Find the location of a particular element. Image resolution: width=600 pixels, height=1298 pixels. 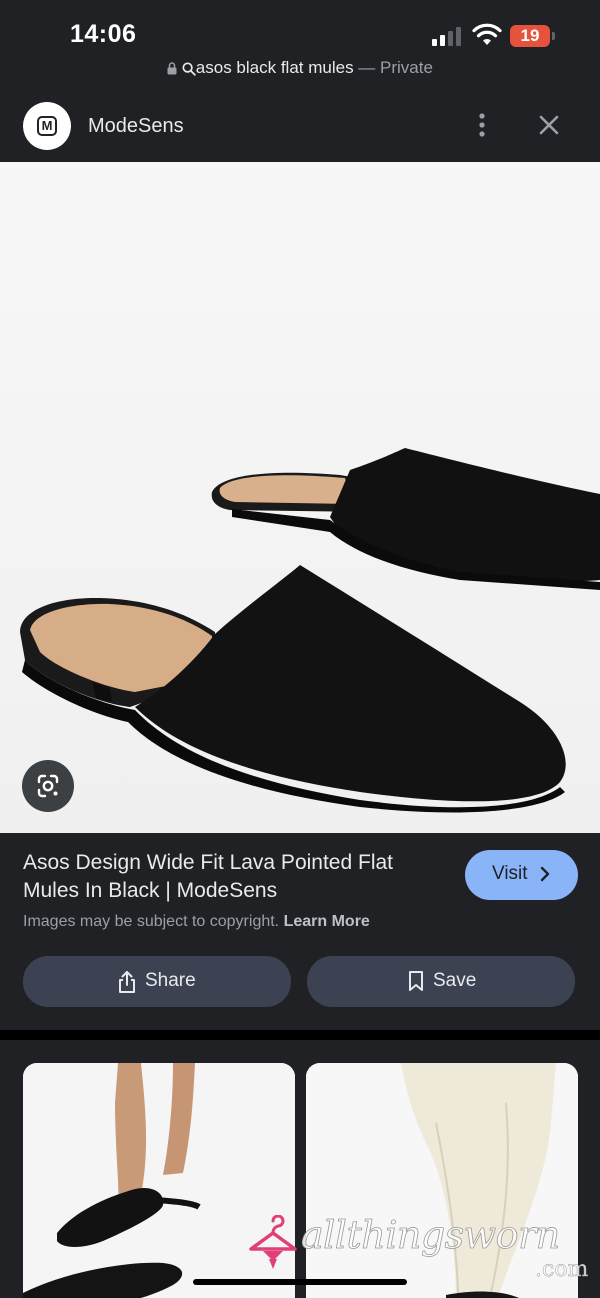

search-icon is located at coordinates (189, 68).